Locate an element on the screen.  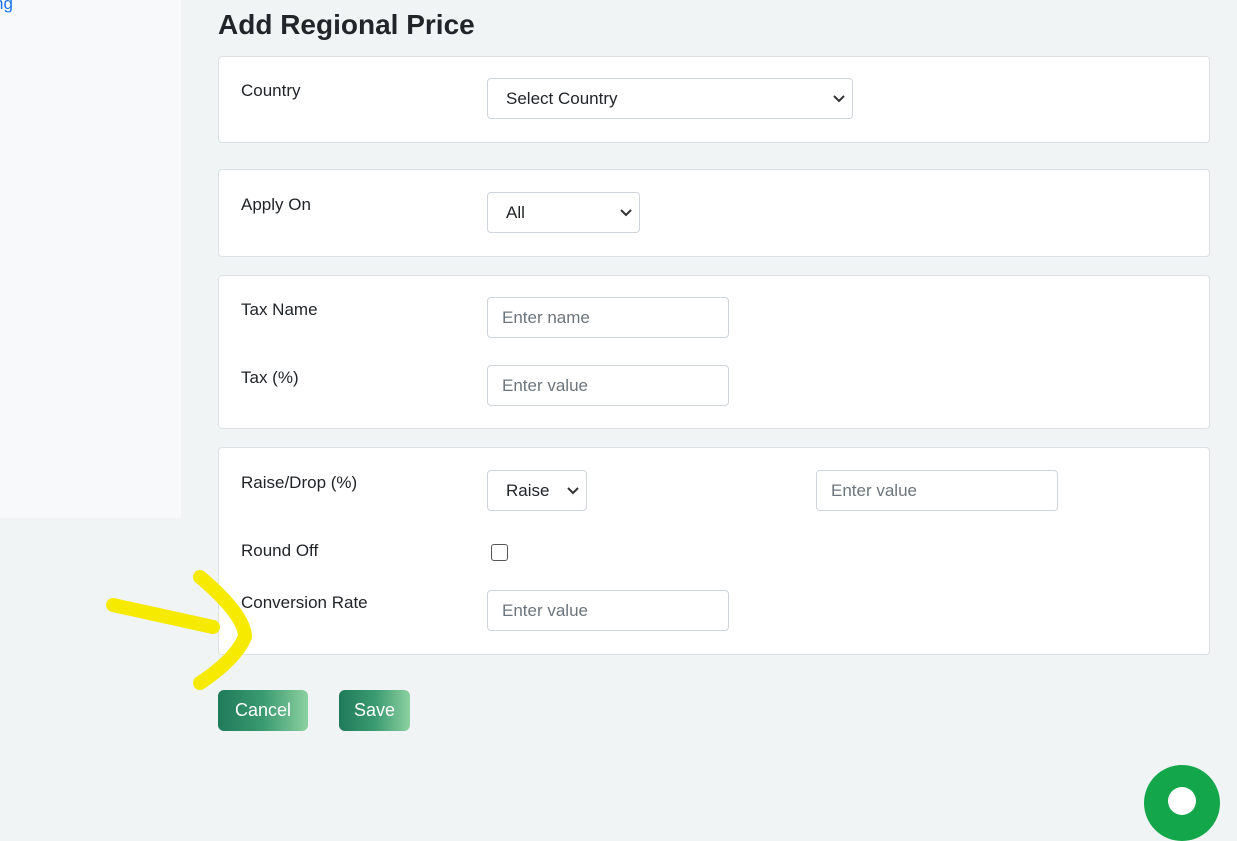
country-card: Country Select Country is located at coordinates (714, 99).